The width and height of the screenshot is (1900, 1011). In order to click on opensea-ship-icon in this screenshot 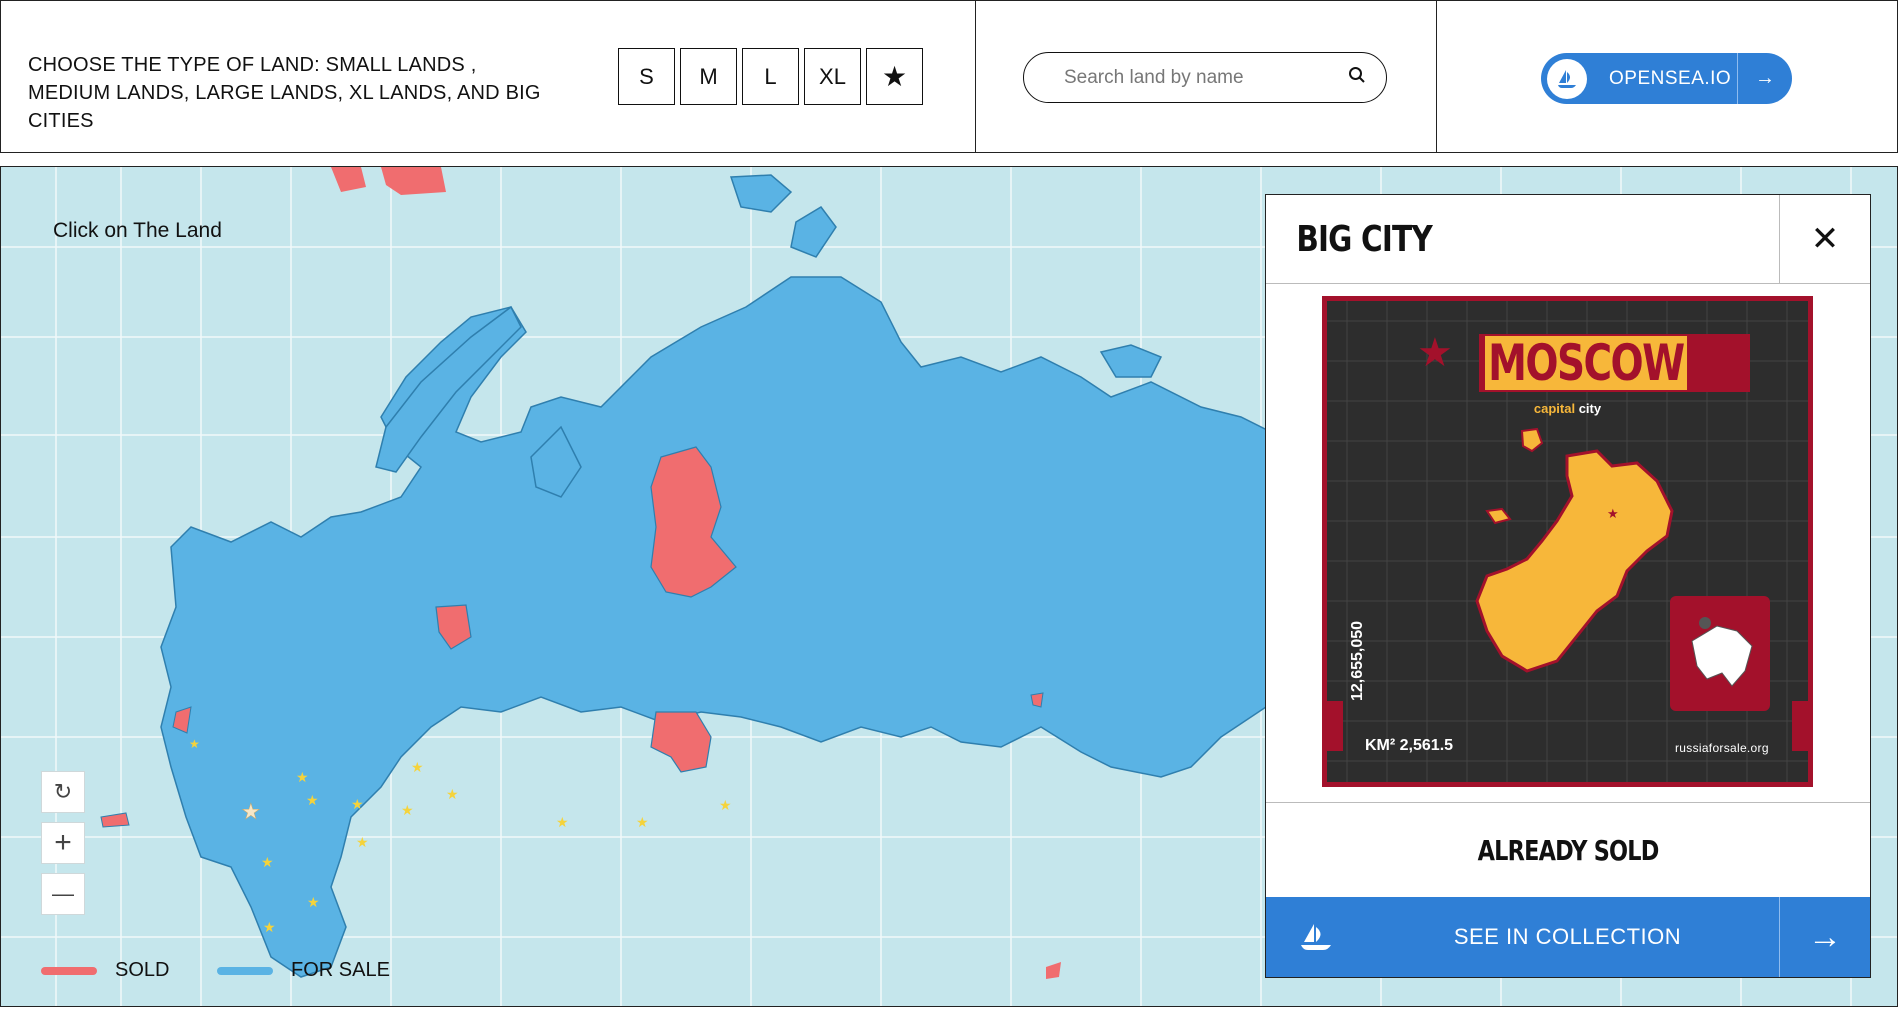, I will do `click(1316, 937)`.